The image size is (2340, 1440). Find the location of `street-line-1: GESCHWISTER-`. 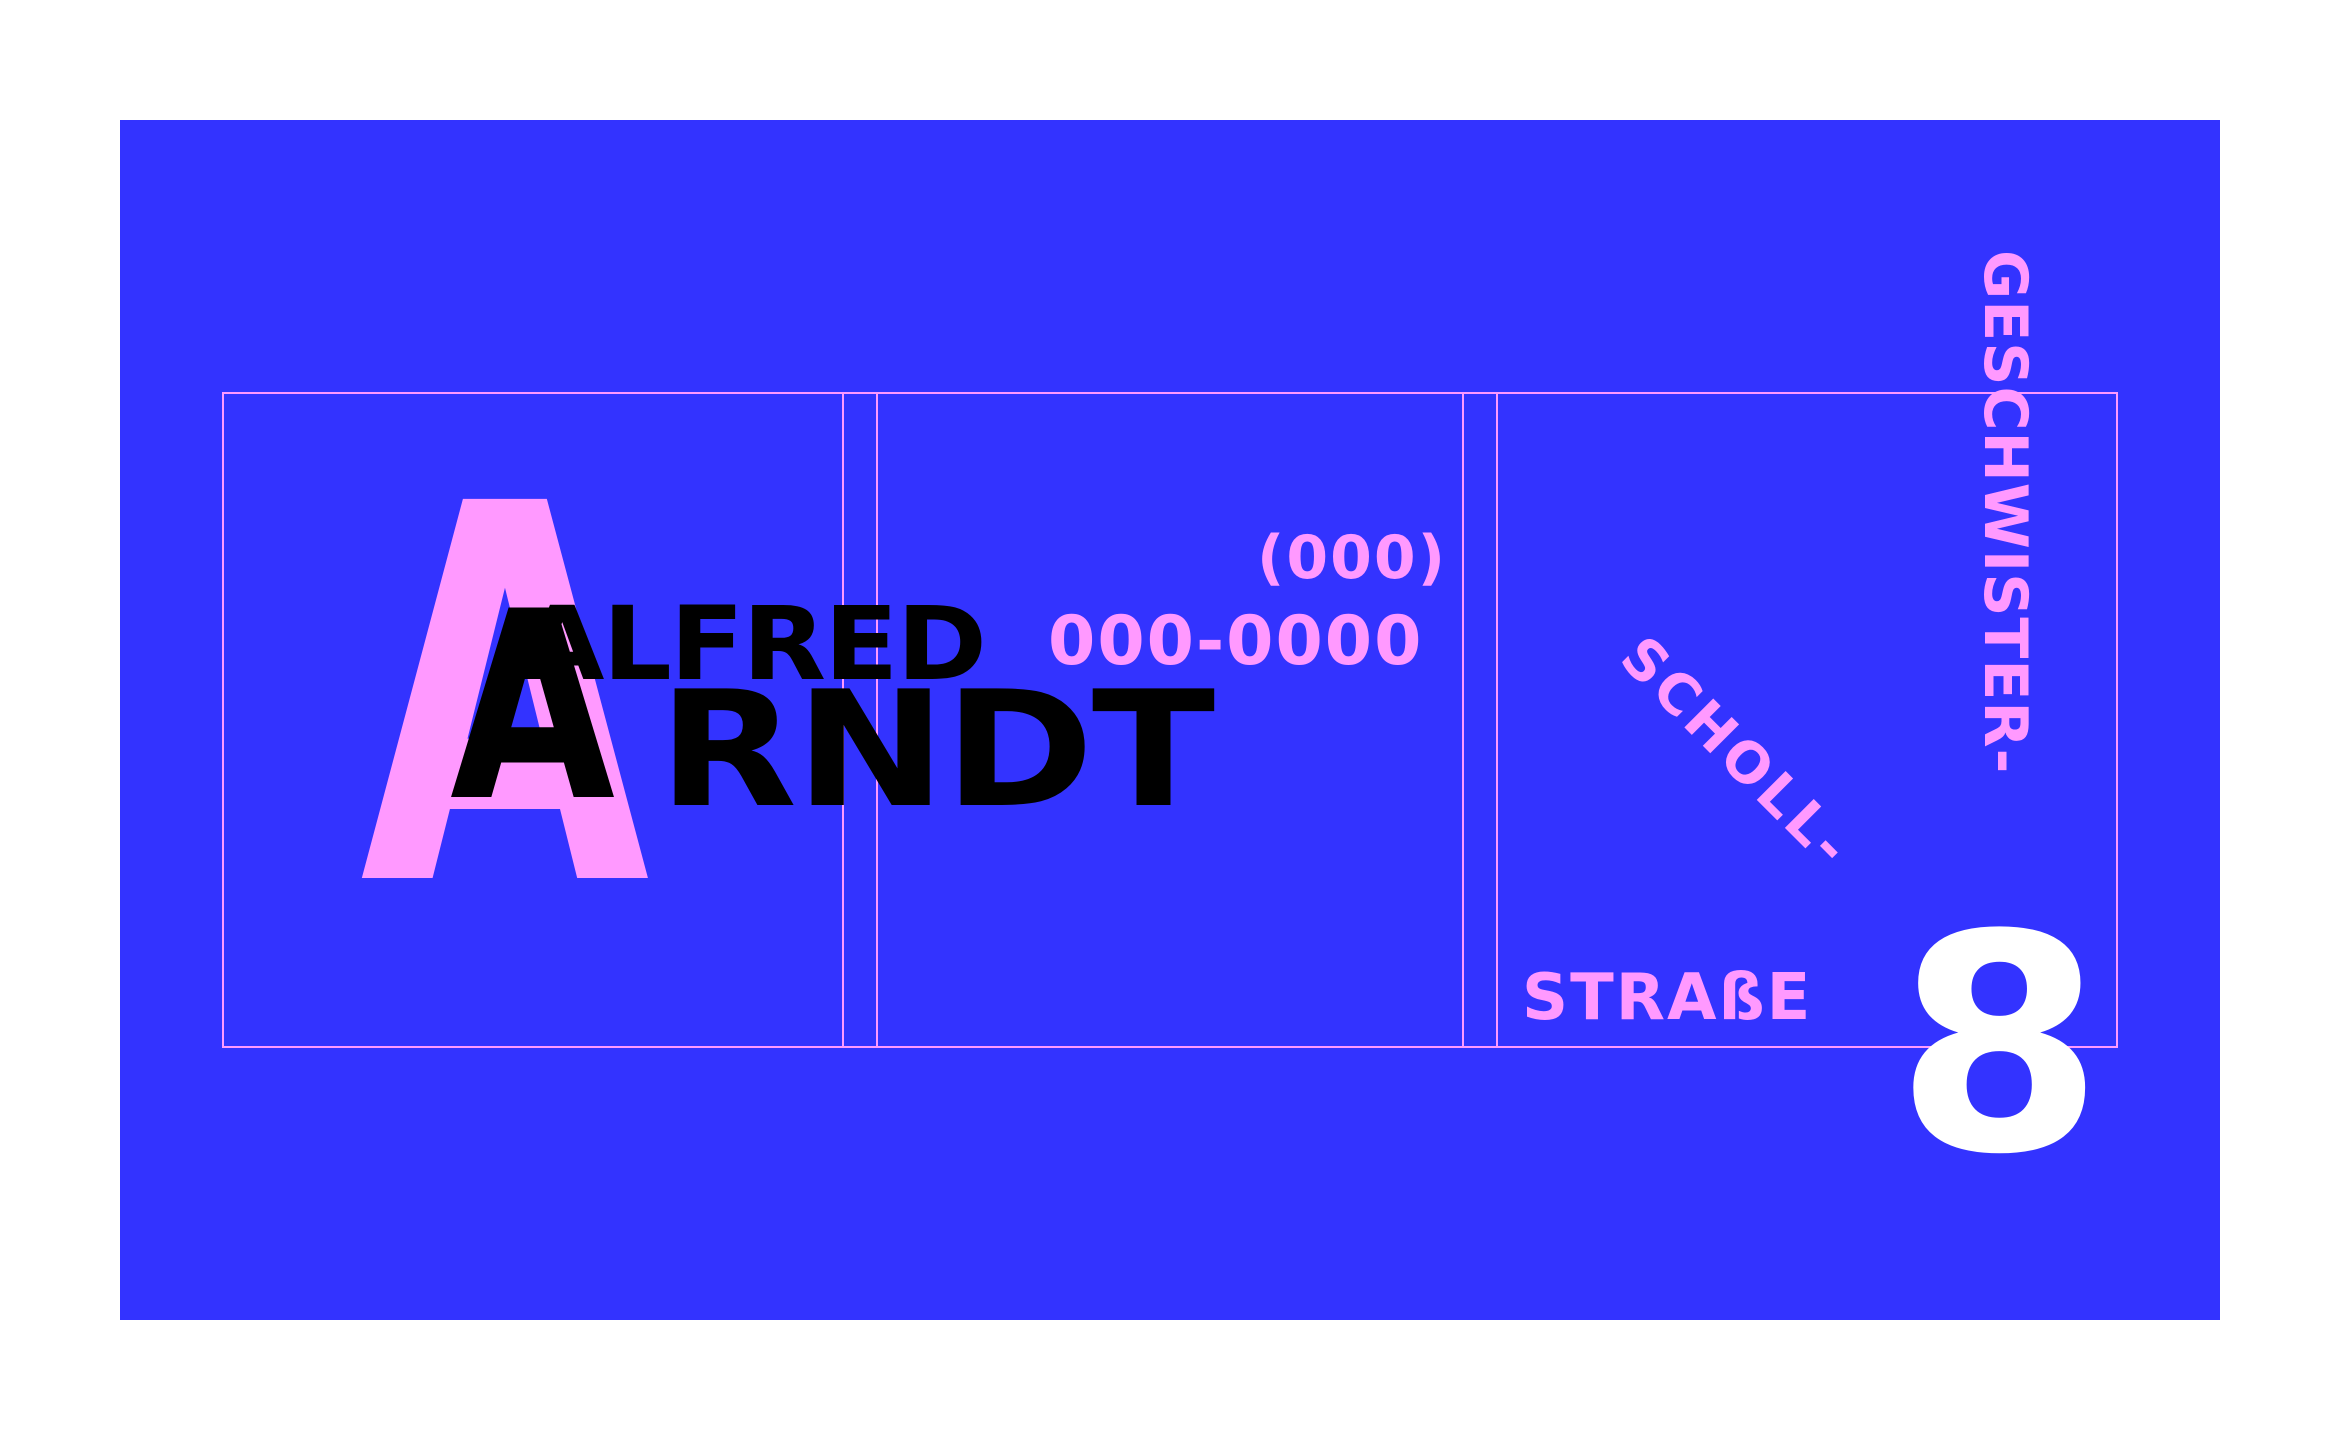

street-line-1: GESCHWISTER- is located at coordinates (2005, 512).